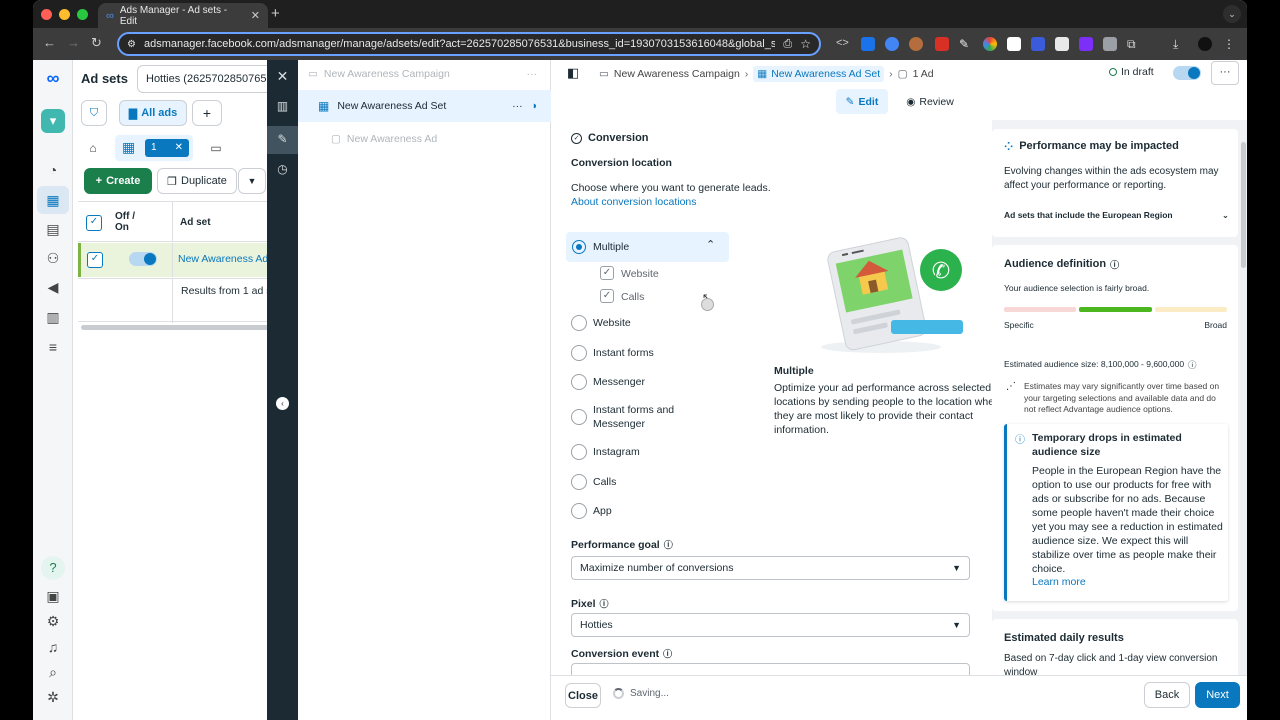 This screenshot has height=720, width=1280. What do you see at coordinates (634, 202) in the screenshot?
I see `about-conversion-locations-link: About conversion locations` at bounding box center [634, 202].